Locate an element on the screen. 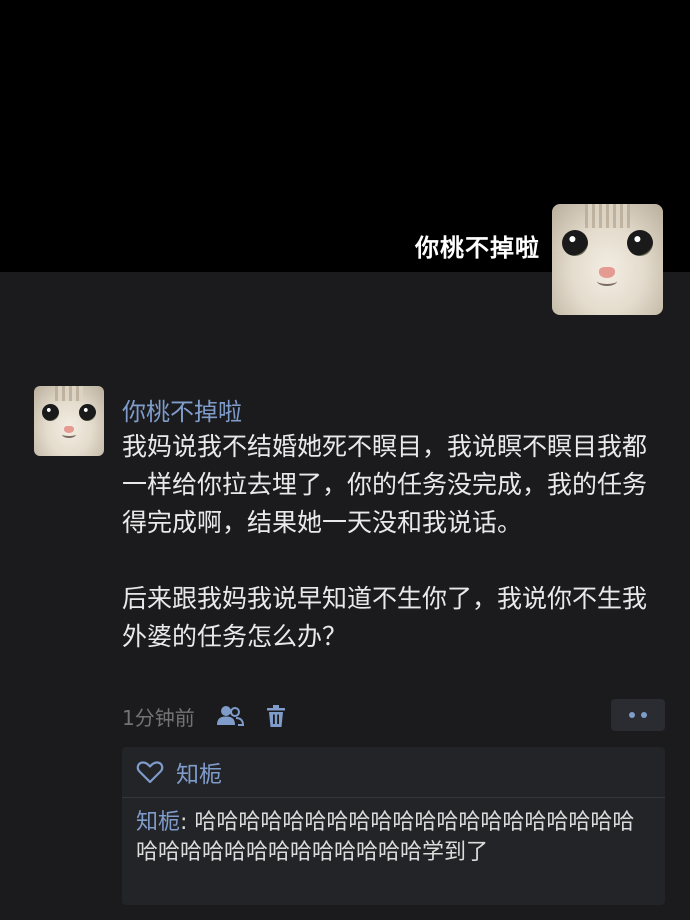  comment-text: 哈哈哈哈哈哈哈哈哈哈哈哈哈哈哈哈哈哈哈哈哈哈哈哈哈哈哈哈哈哈哈哈哈学到了 is located at coordinates (385, 837).